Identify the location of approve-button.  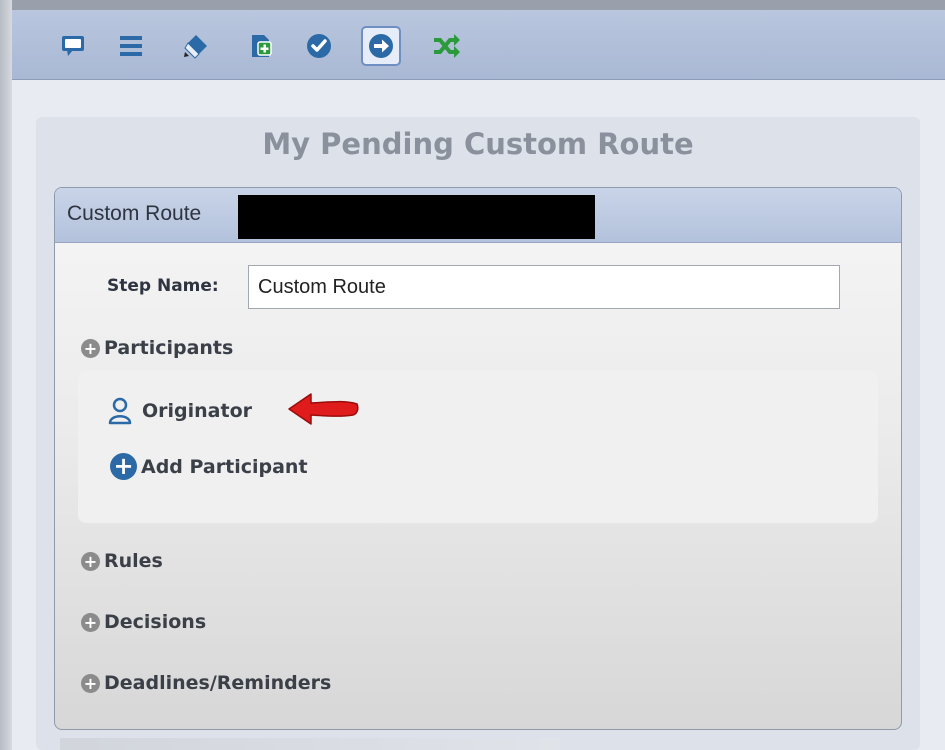
(319, 46).